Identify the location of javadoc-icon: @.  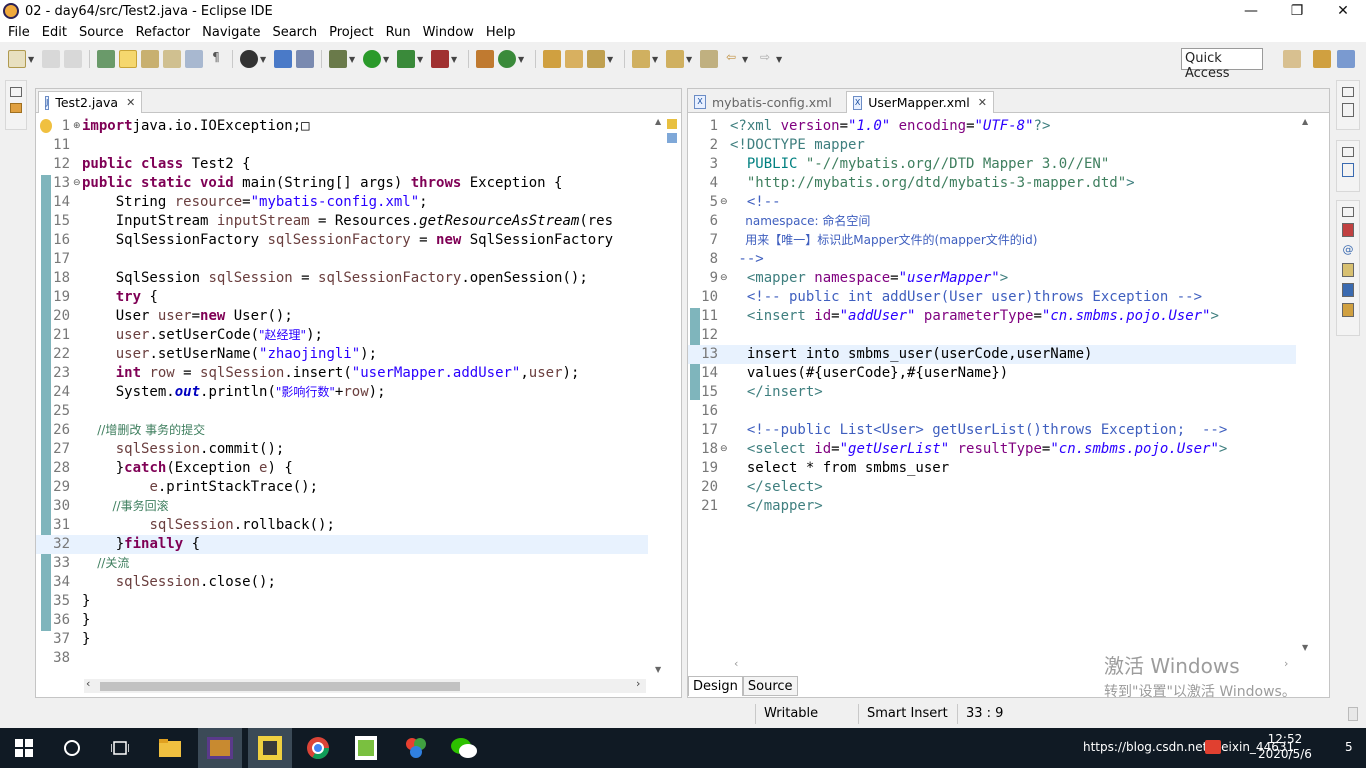
(1348, 250).